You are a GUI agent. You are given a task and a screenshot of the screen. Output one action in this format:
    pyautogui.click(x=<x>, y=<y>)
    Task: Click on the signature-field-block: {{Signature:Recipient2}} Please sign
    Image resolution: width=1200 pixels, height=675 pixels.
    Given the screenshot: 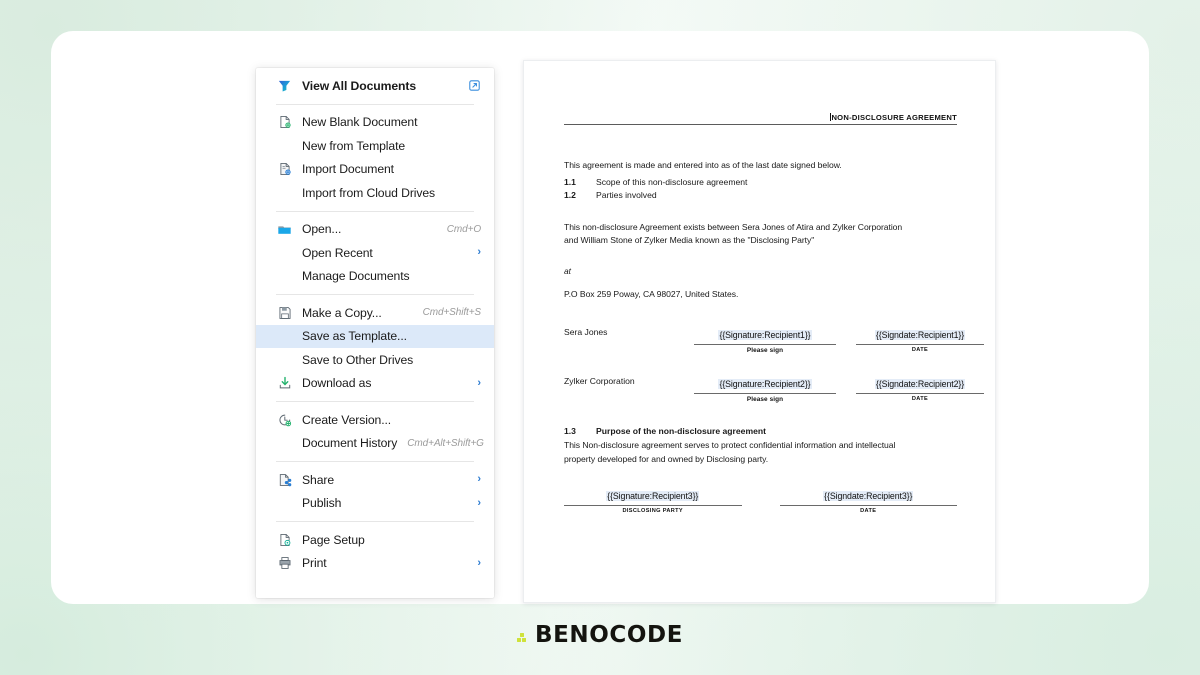 What is the action you would take?
    pyautogui.click(x=765, y=388)
    